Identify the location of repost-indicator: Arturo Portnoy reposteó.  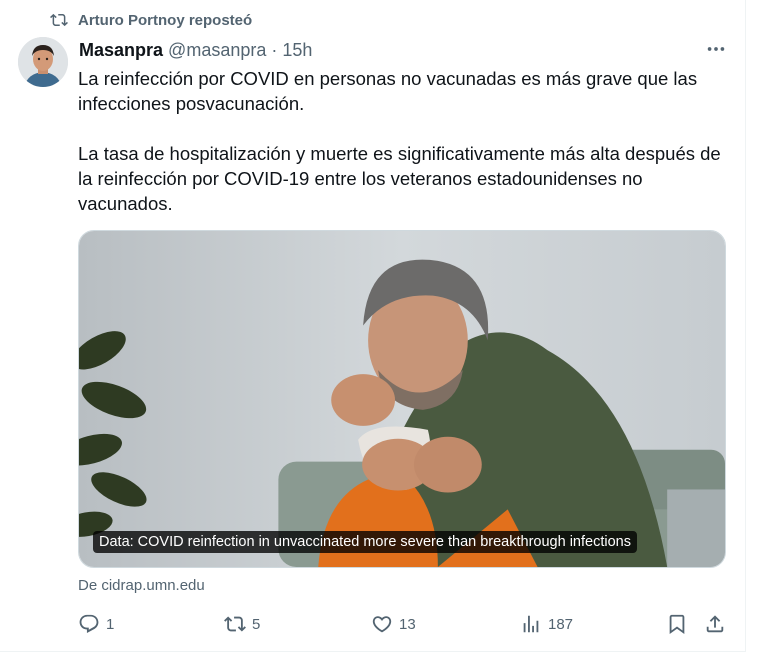
(151, 20).